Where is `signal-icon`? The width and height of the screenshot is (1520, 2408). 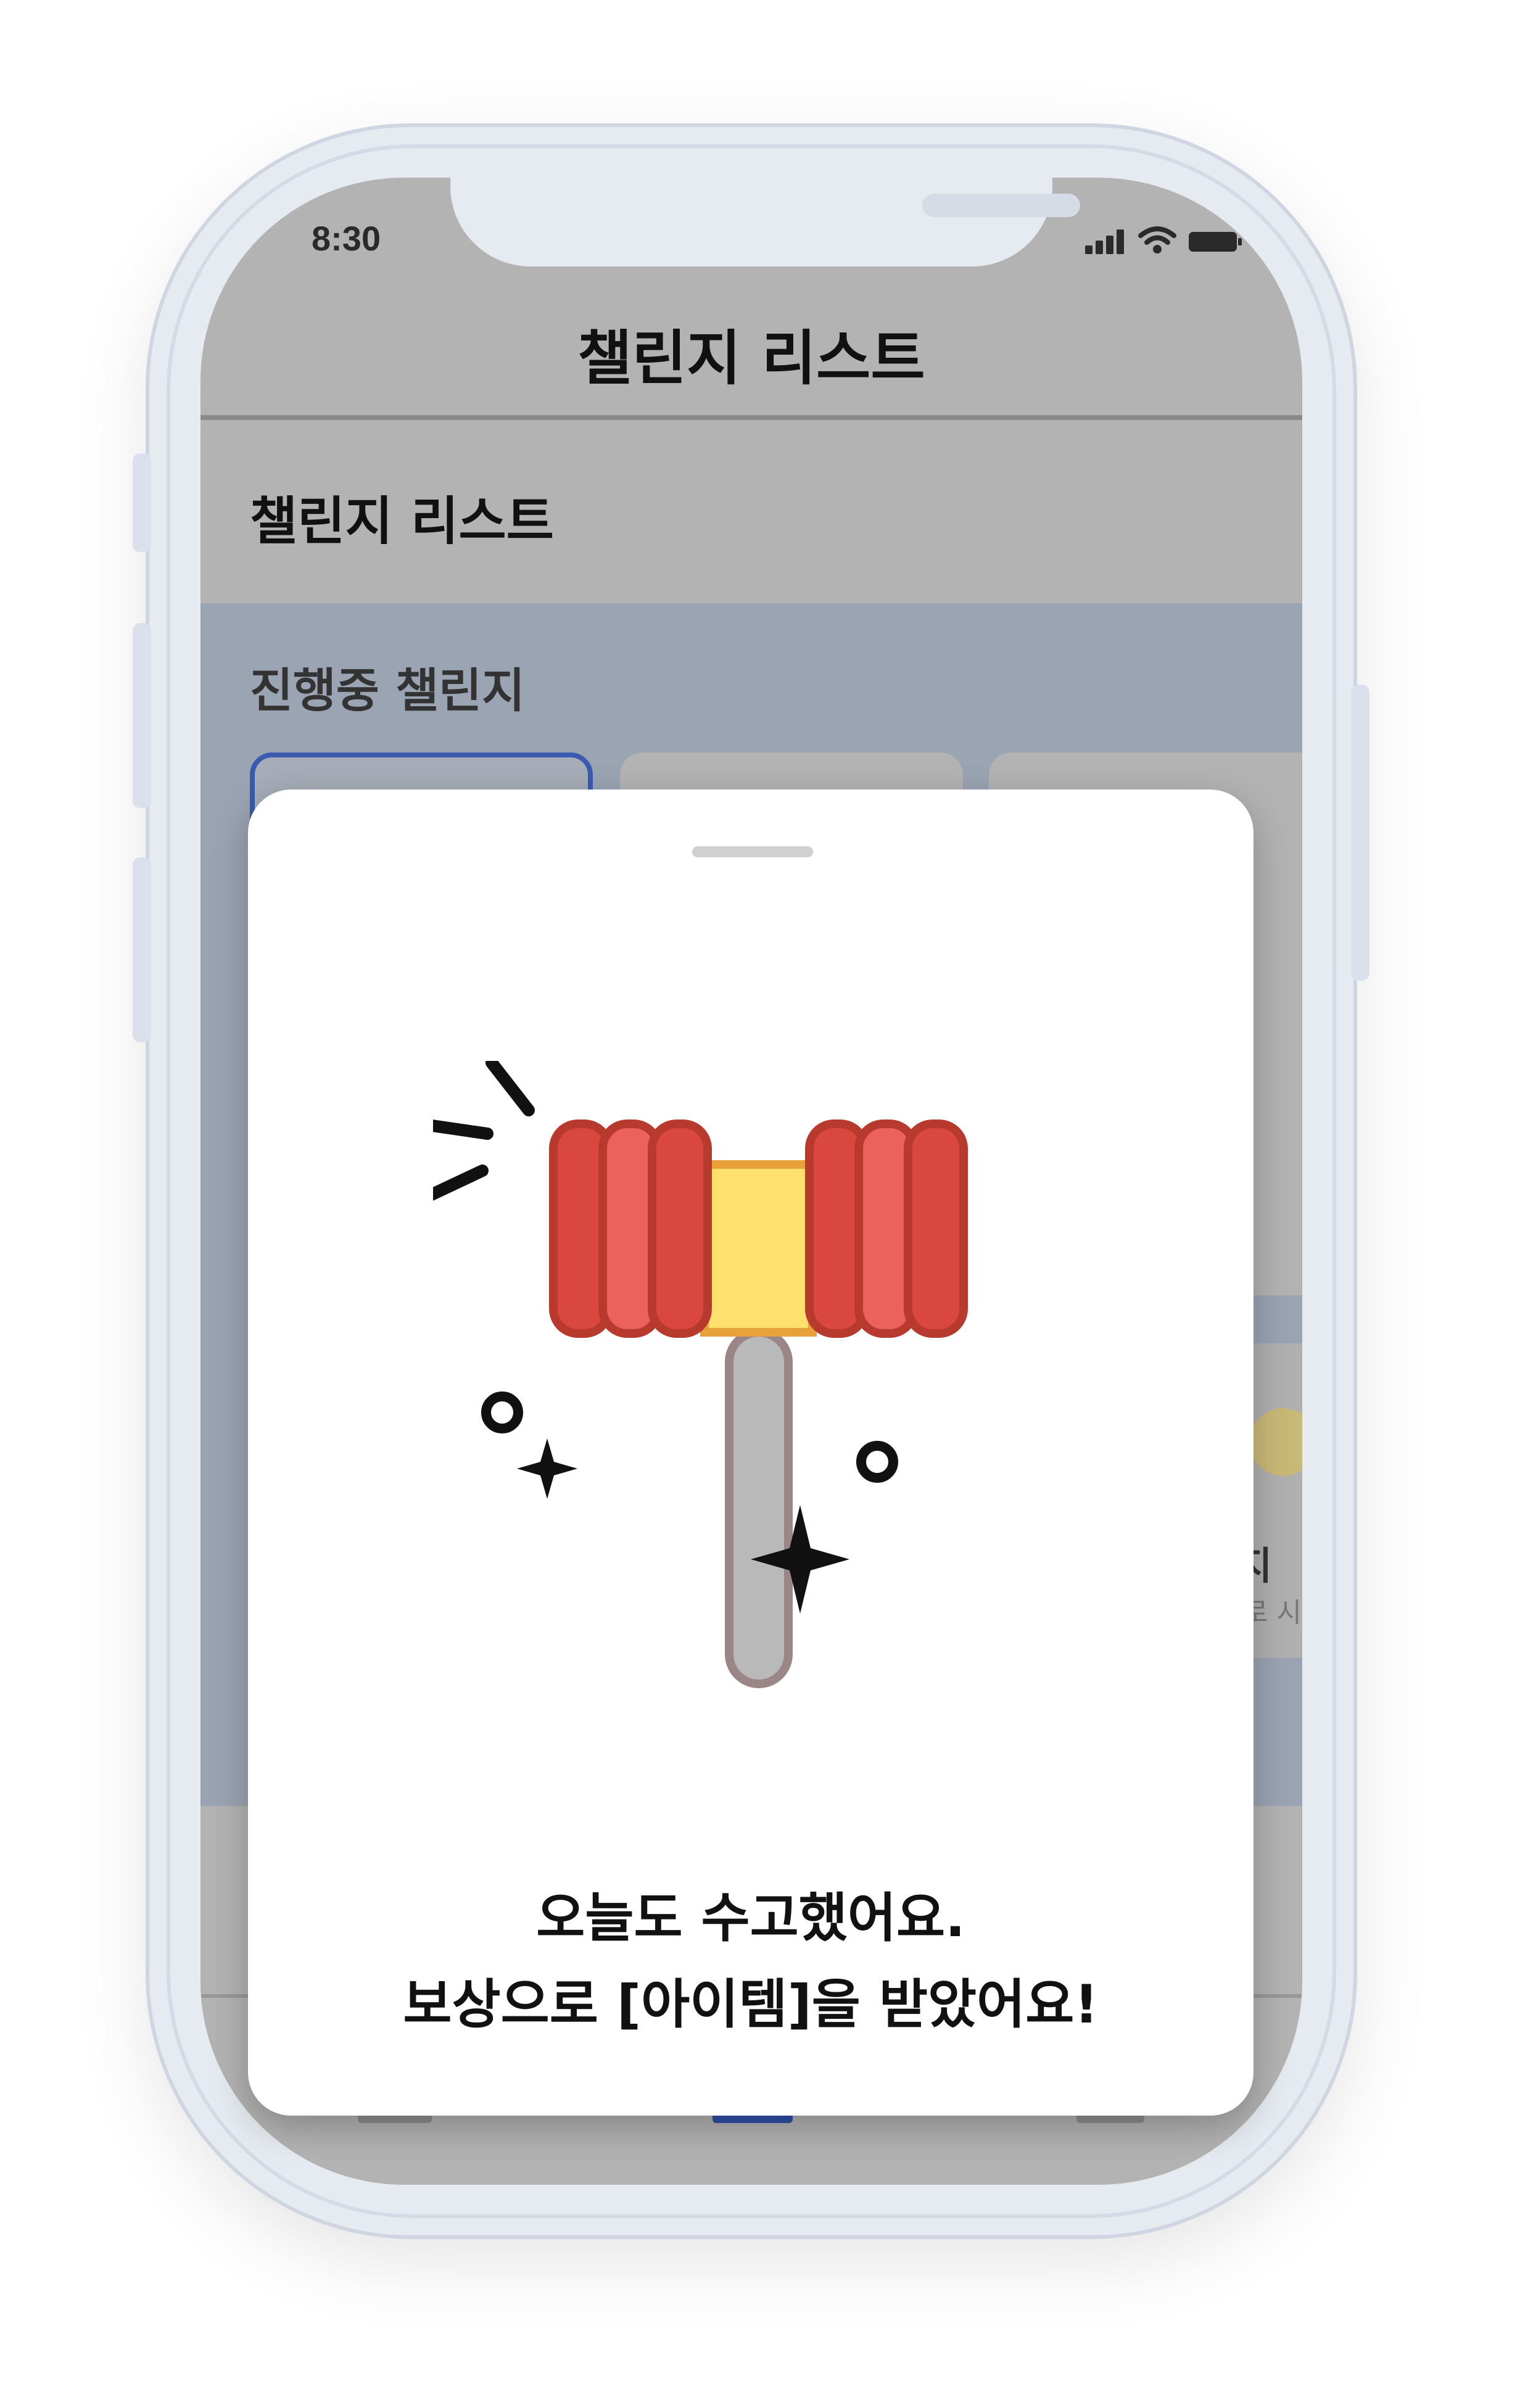 signal-icon is located at coordinates (1106, 241).